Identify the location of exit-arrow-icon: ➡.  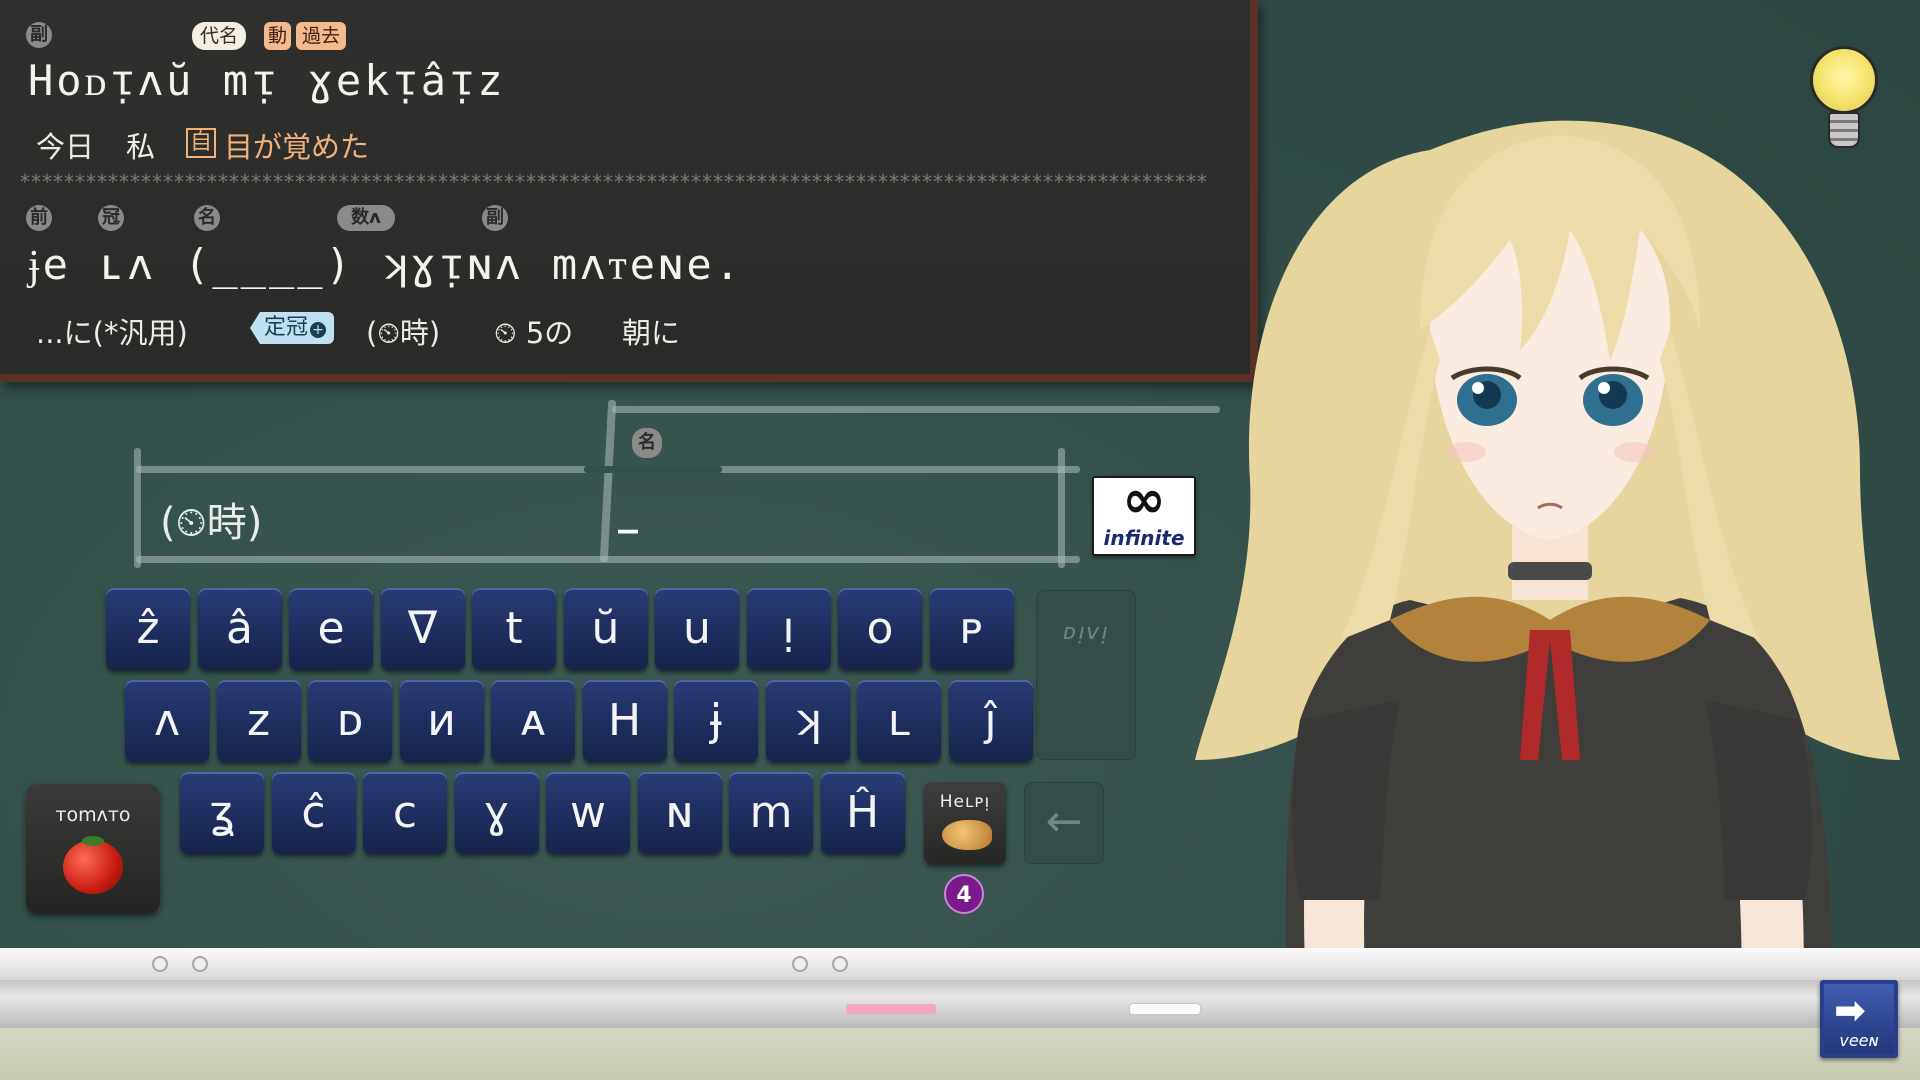
(1850, 1010).